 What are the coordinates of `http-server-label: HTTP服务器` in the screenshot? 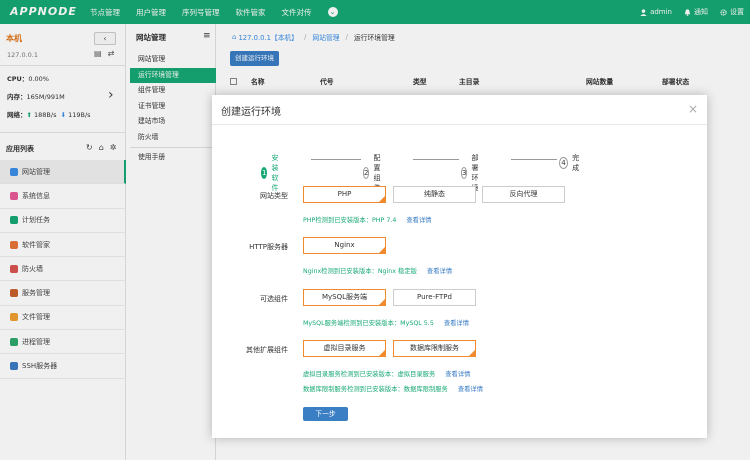 It's located at (268, 247).